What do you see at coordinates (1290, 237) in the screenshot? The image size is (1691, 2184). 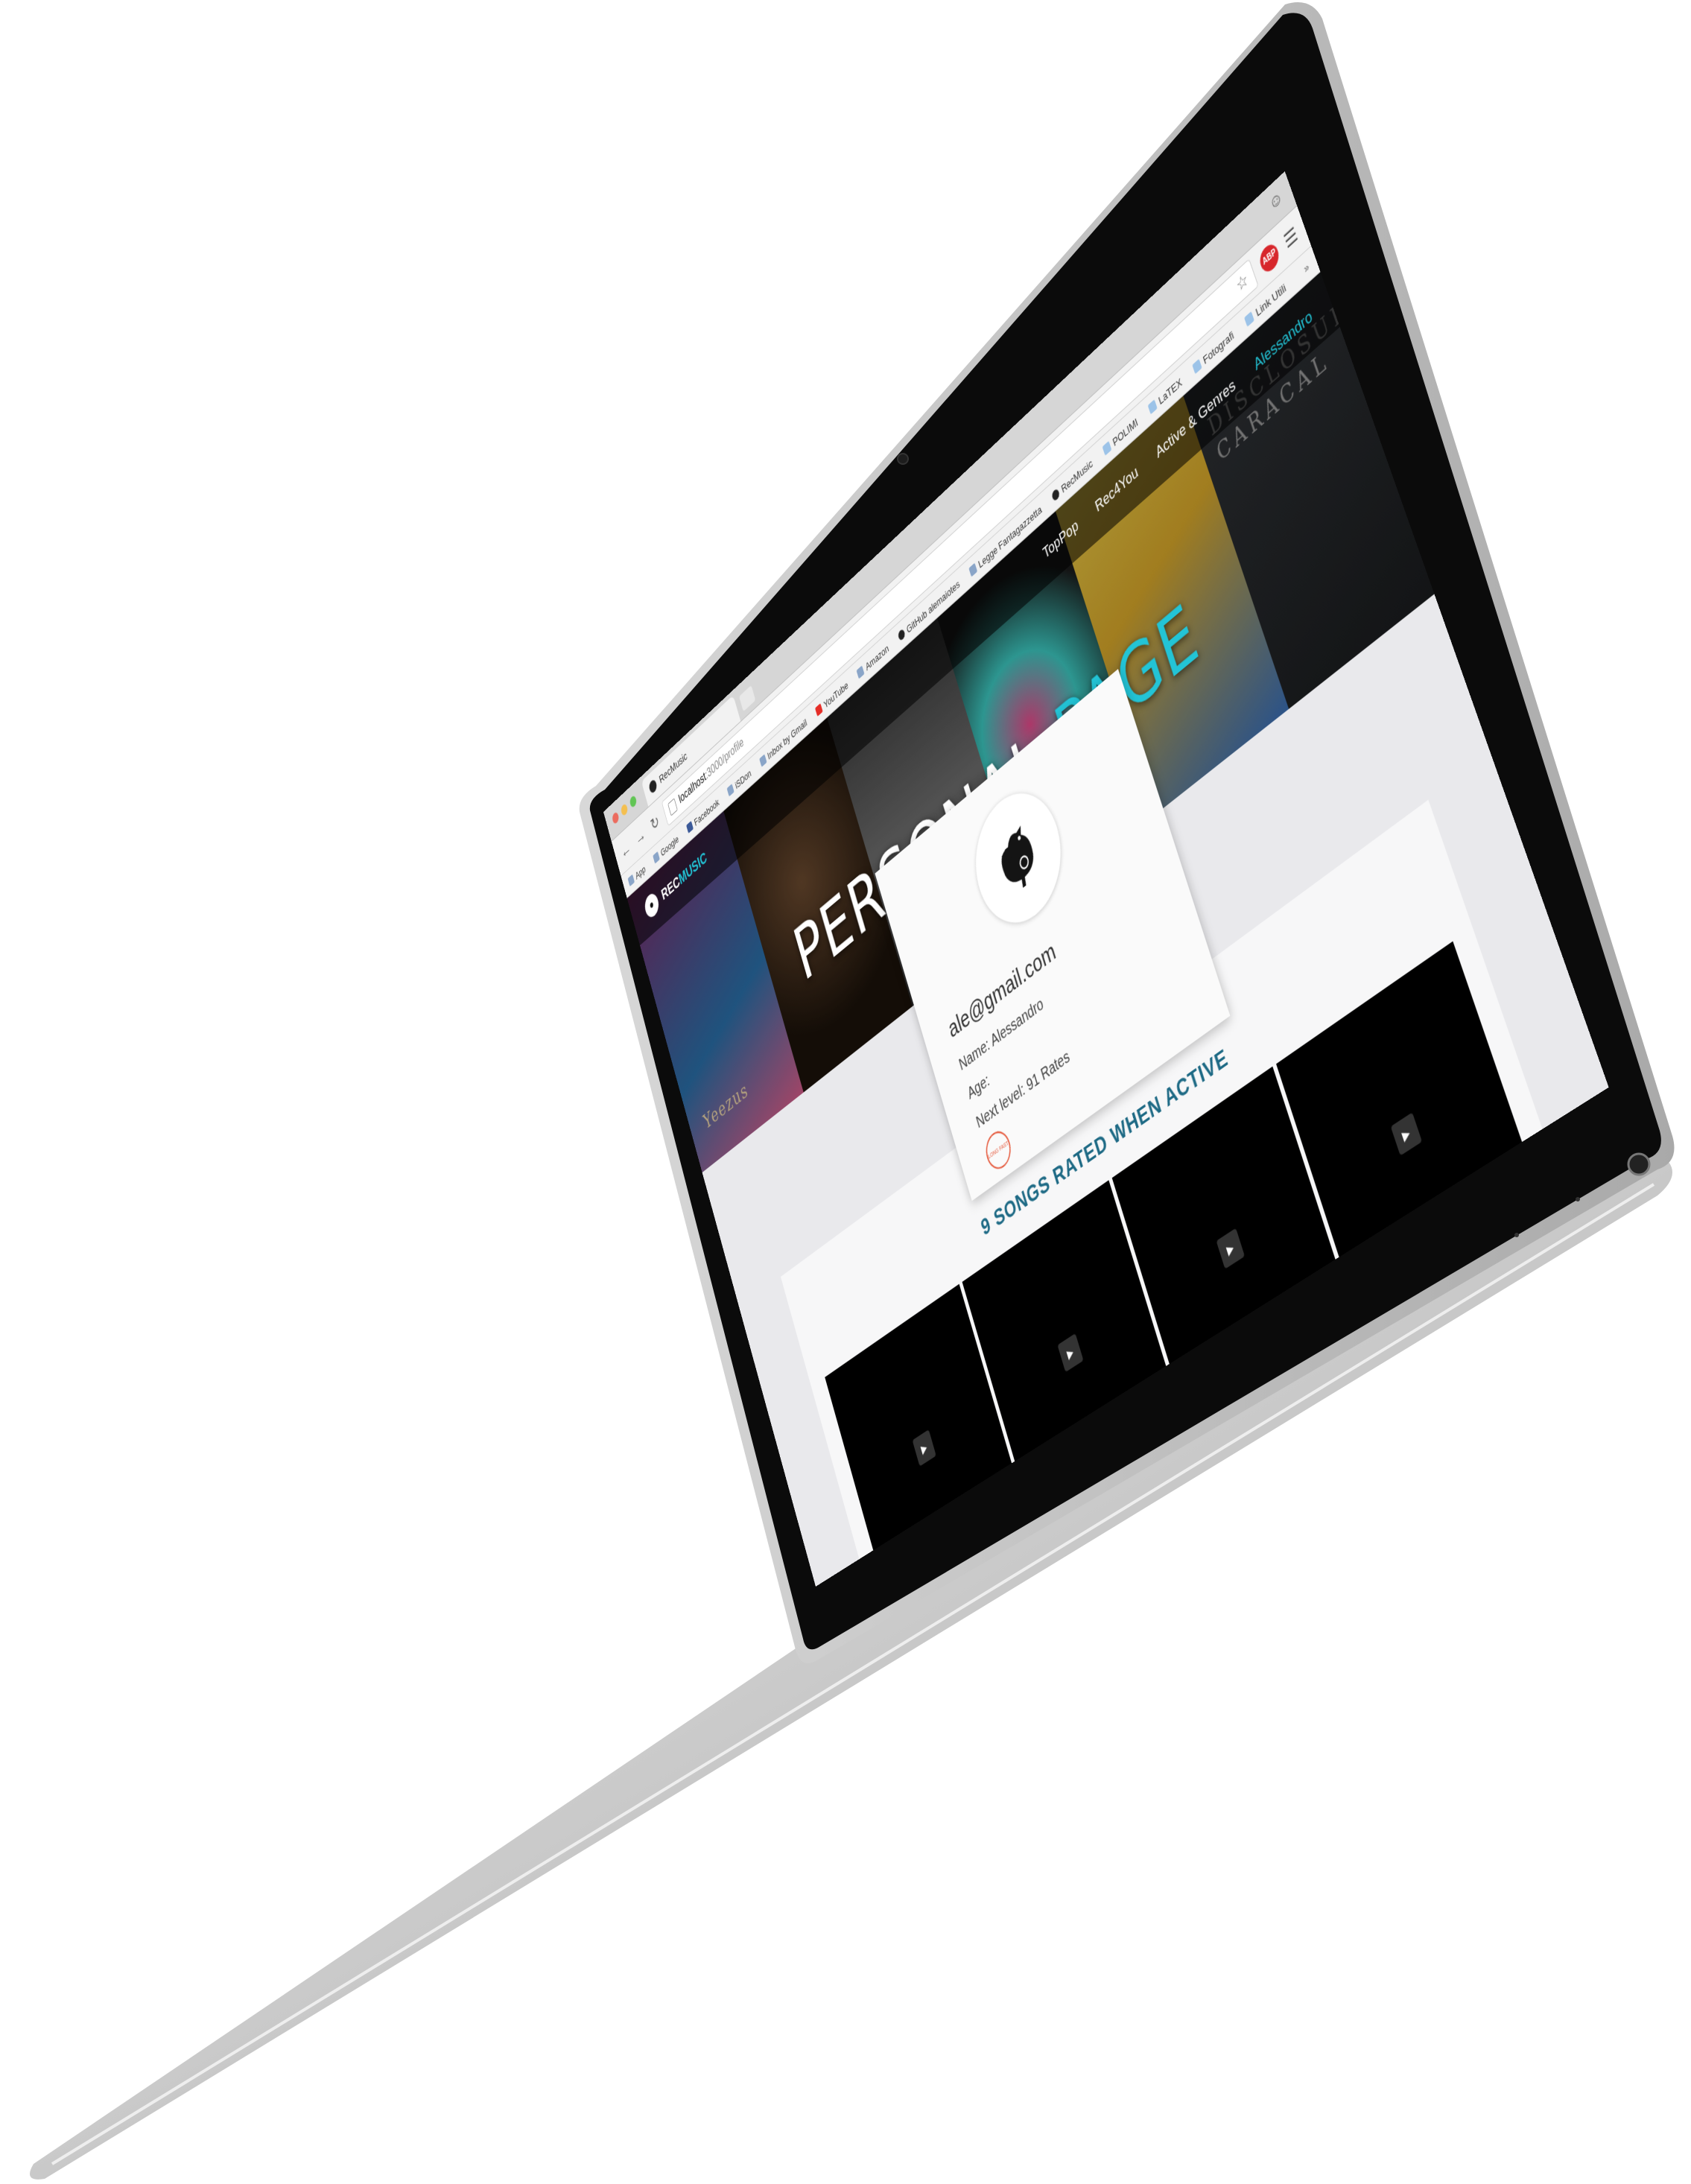 I see `hamburger-menu-icon: ☰` at bounding box center [1290, 237].